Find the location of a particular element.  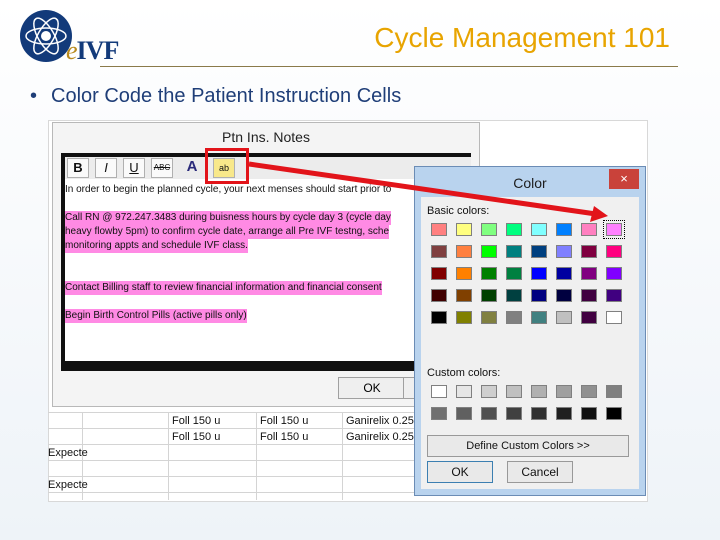

slide-title: Cycle Management 101 is located at coordinates (522, 37).